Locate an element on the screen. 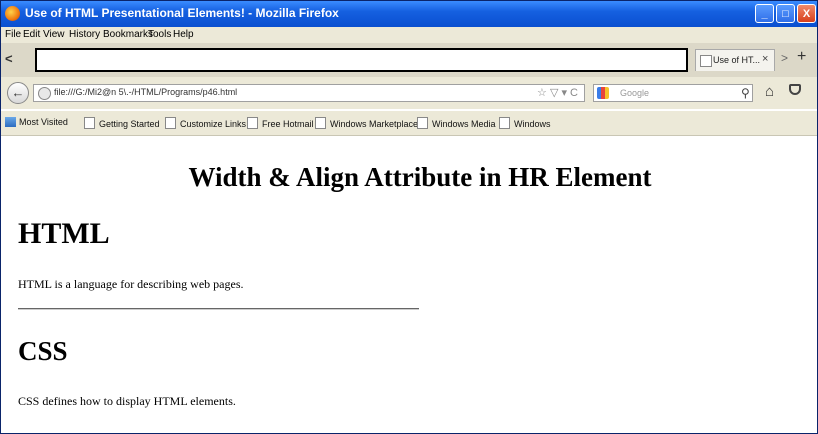 The height and width of the screenshot is (434, 818). home-icon: ⌂ is located at coordinates (769, 91).